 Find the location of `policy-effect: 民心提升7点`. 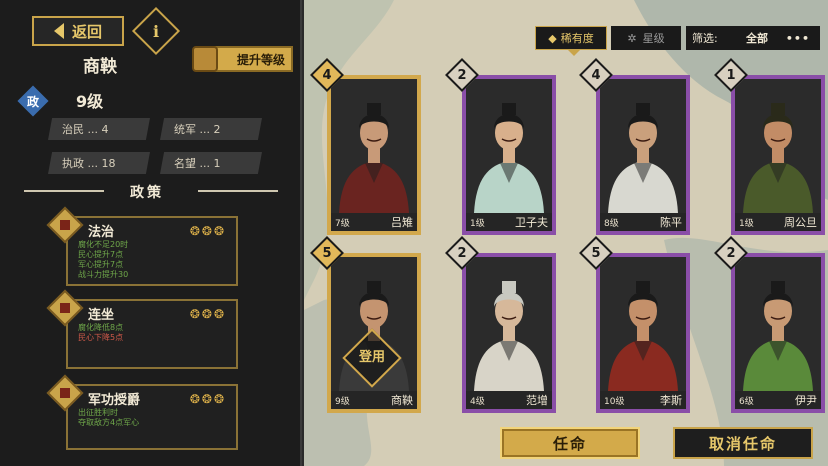

policy-effect: 民心提升7点 is located at coordinates (101, 254).